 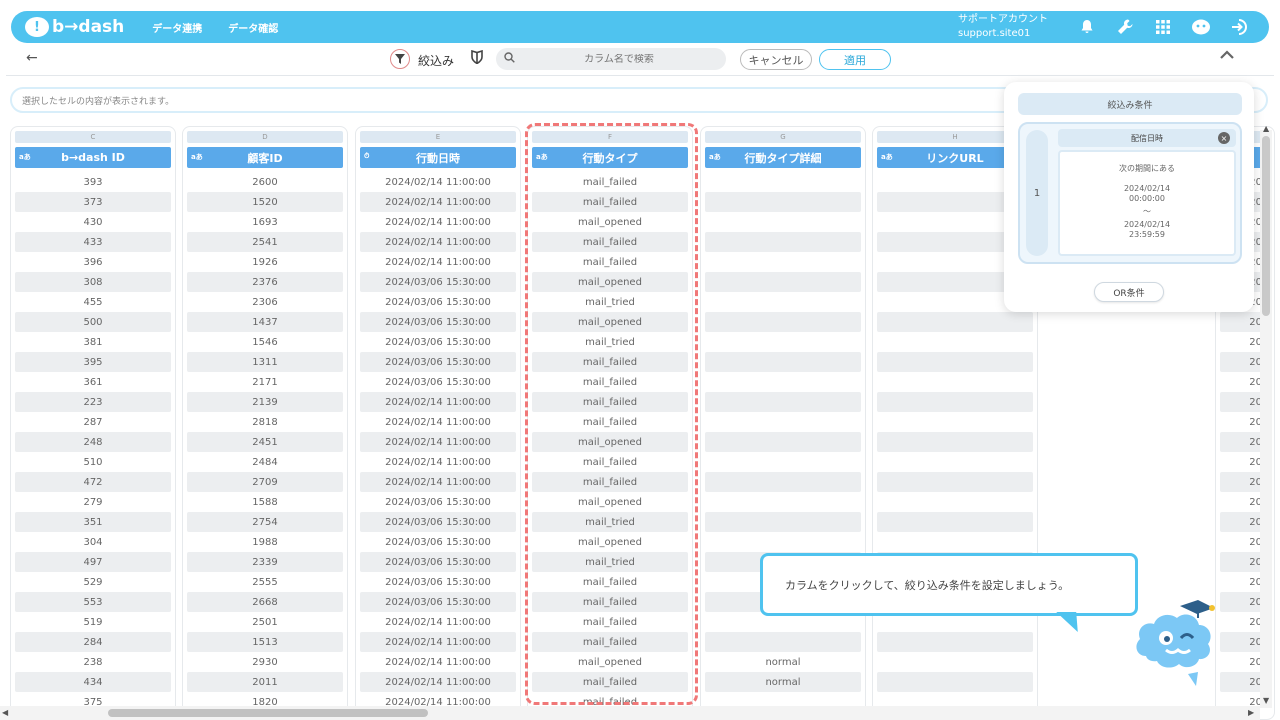 What do you see at coordinates (5, 712) in the screenshot?
I see `scroll-left-icon: ◀` at bounding box center [5, 712].